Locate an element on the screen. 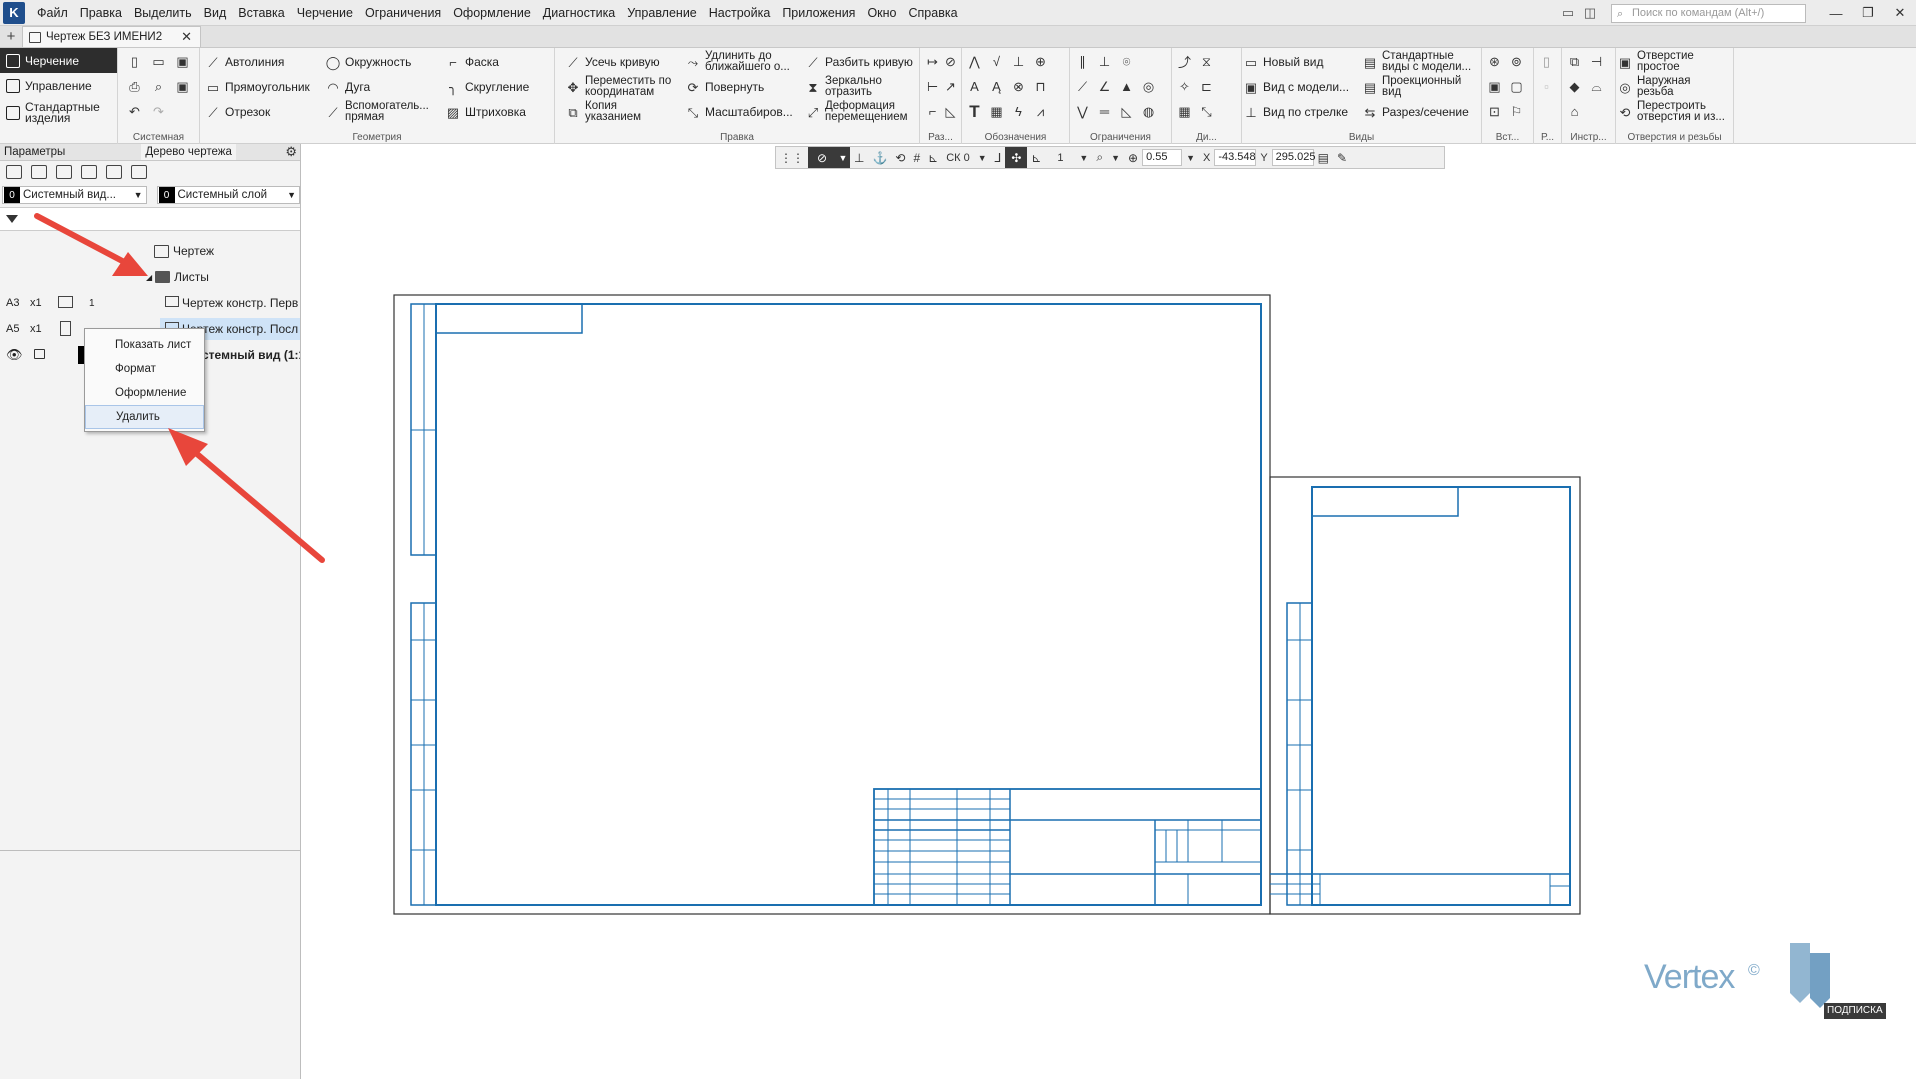 The width and height of the screenshot is (1916, 1079). cs-icon: ⊾ is located at coordinates (933, 157).